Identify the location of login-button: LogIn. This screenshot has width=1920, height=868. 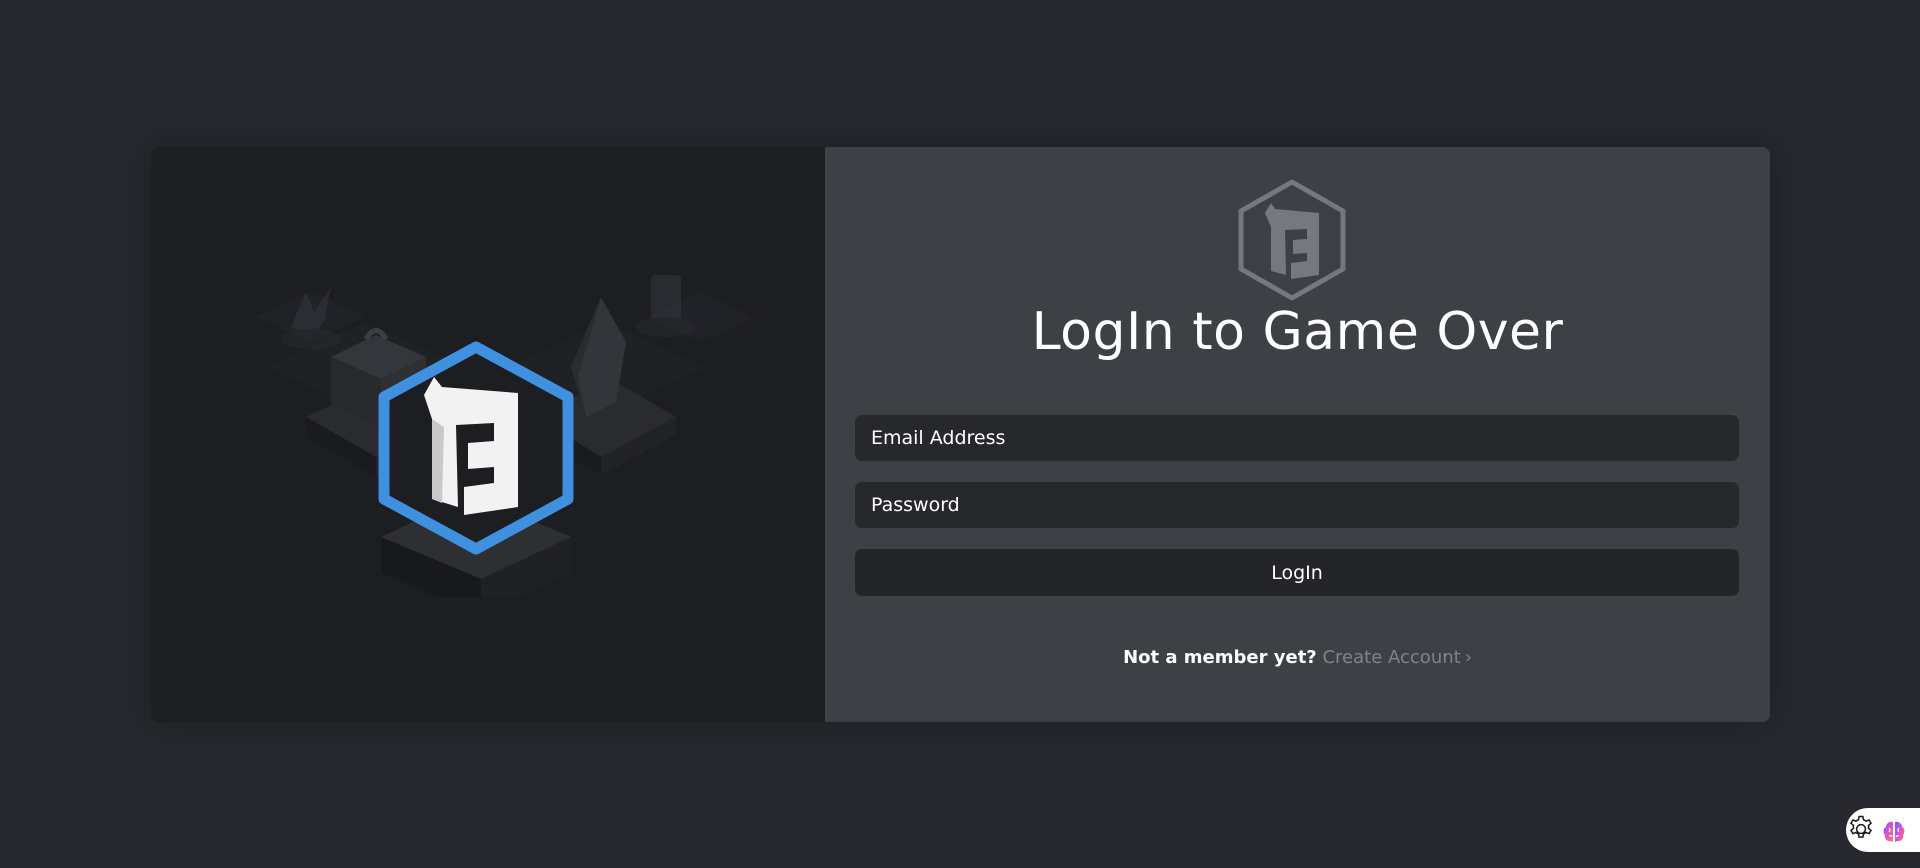
(1297, 572).